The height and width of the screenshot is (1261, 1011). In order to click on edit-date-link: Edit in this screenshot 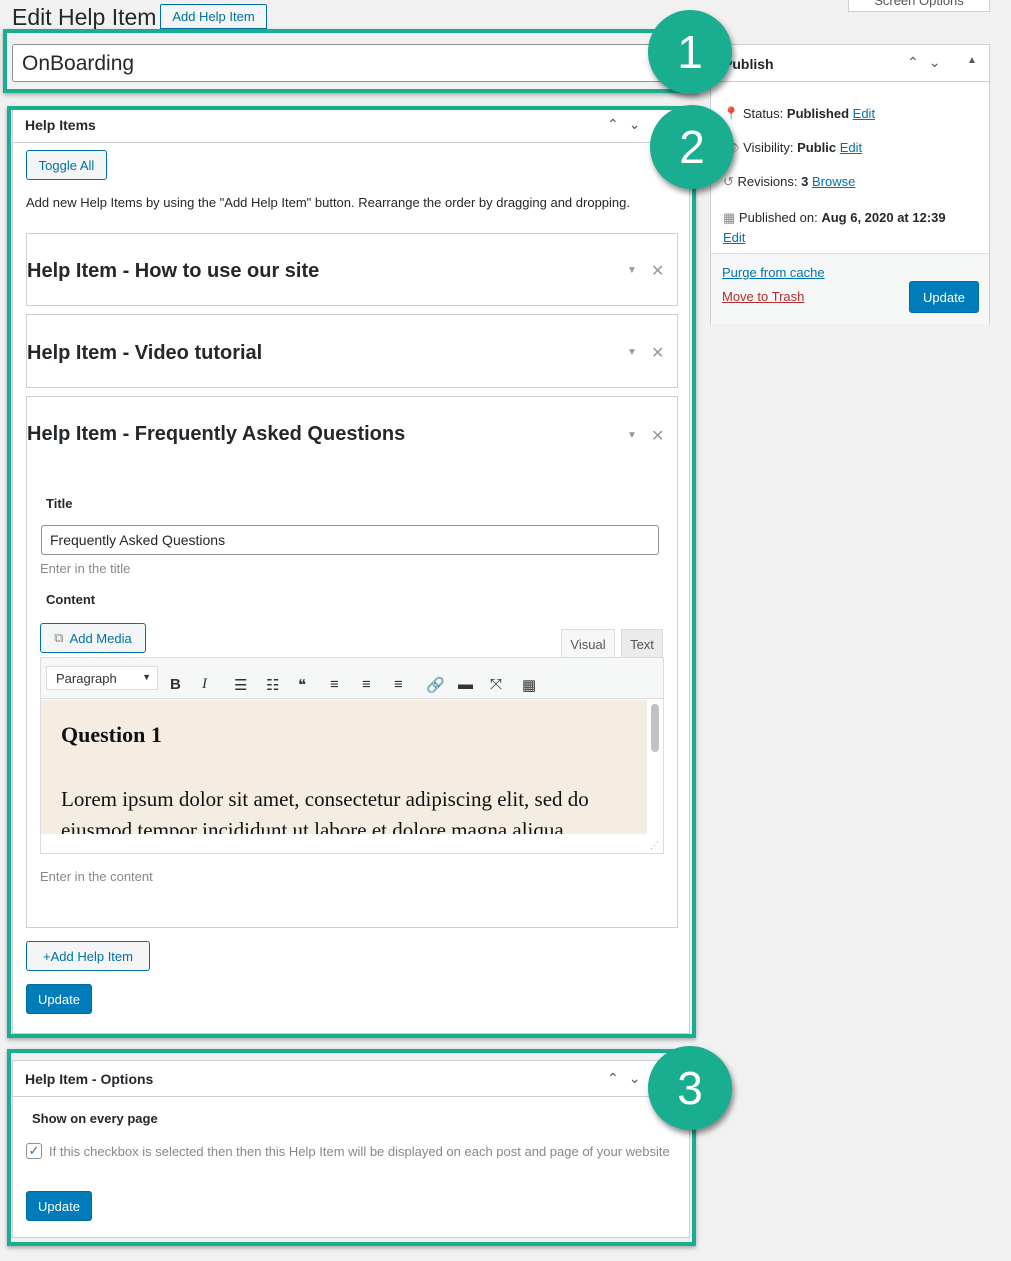, I will do `click(734, 237)`.